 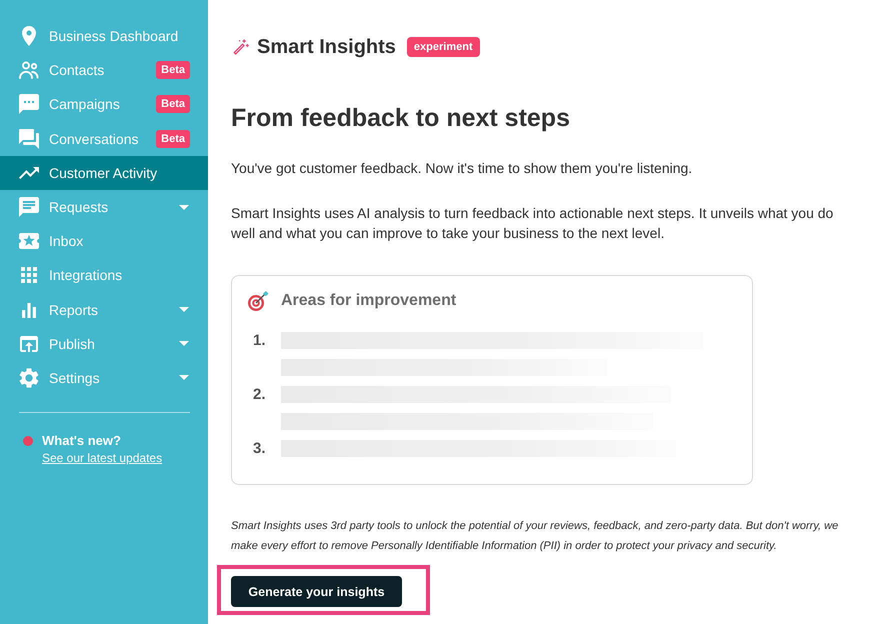 What do you see at coordinates (259, 448) in the screenshot?
I see `list-number: 3.` at bounding box center [259, 448].